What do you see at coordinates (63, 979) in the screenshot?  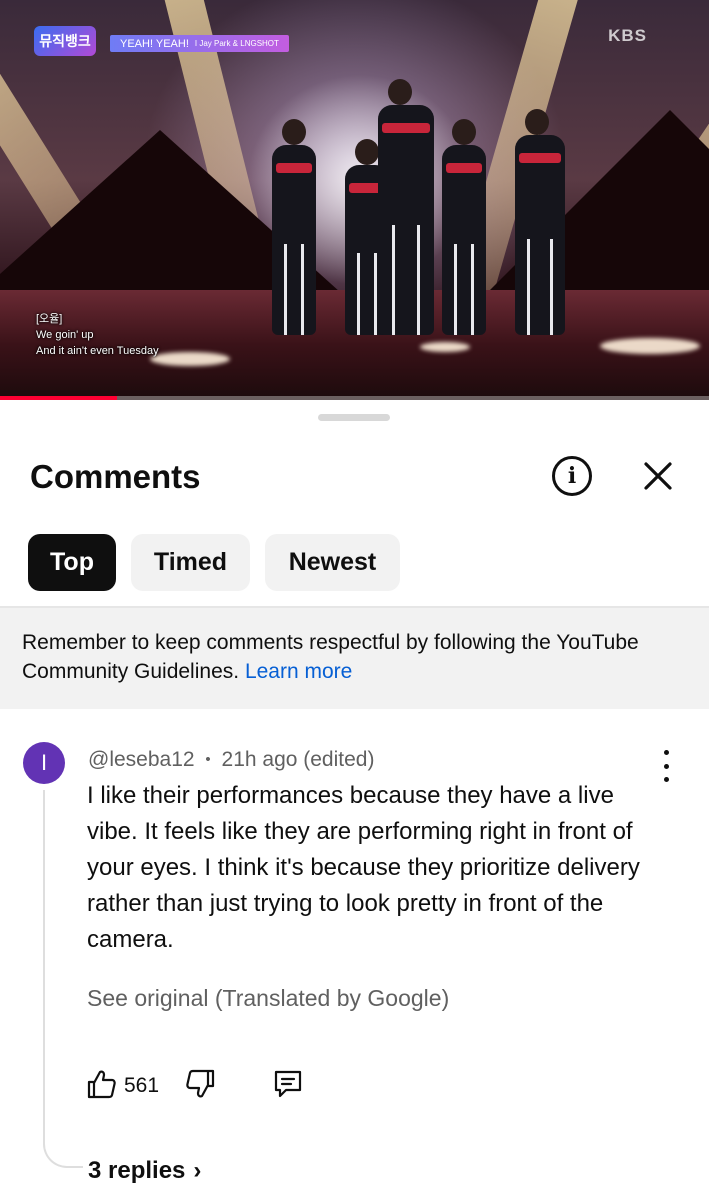 I see `thread-line` at bounding box center [63, 979].